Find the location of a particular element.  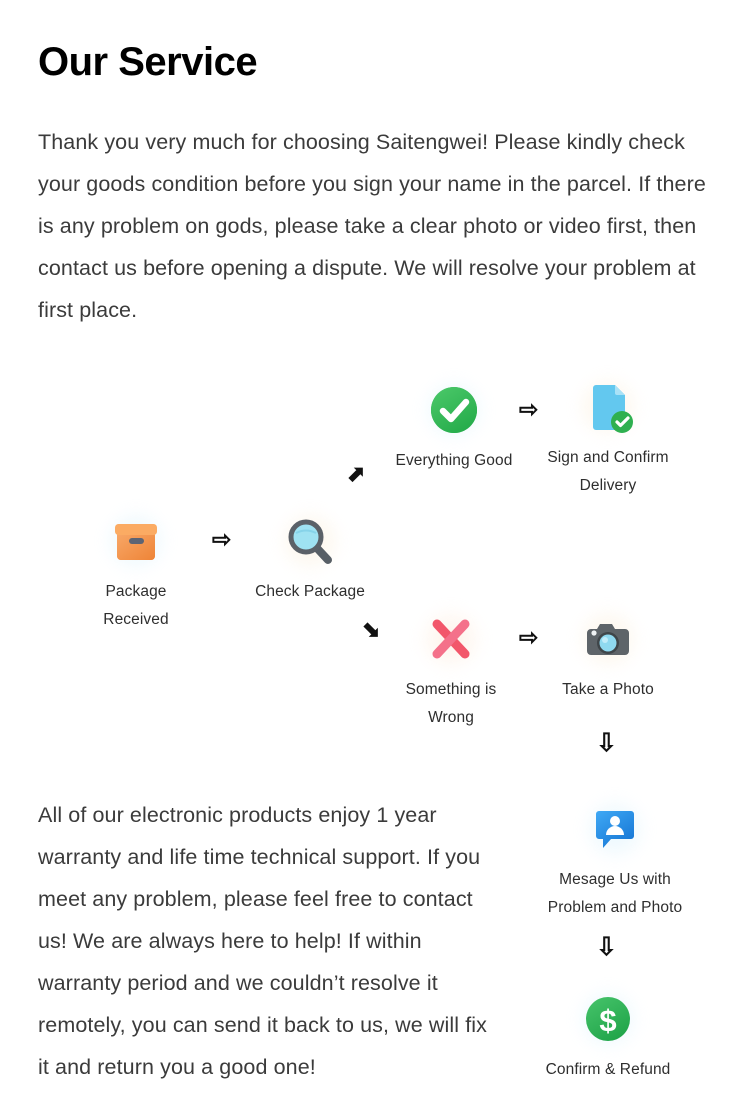

message-person-icon is located at coordinates (615, 829).